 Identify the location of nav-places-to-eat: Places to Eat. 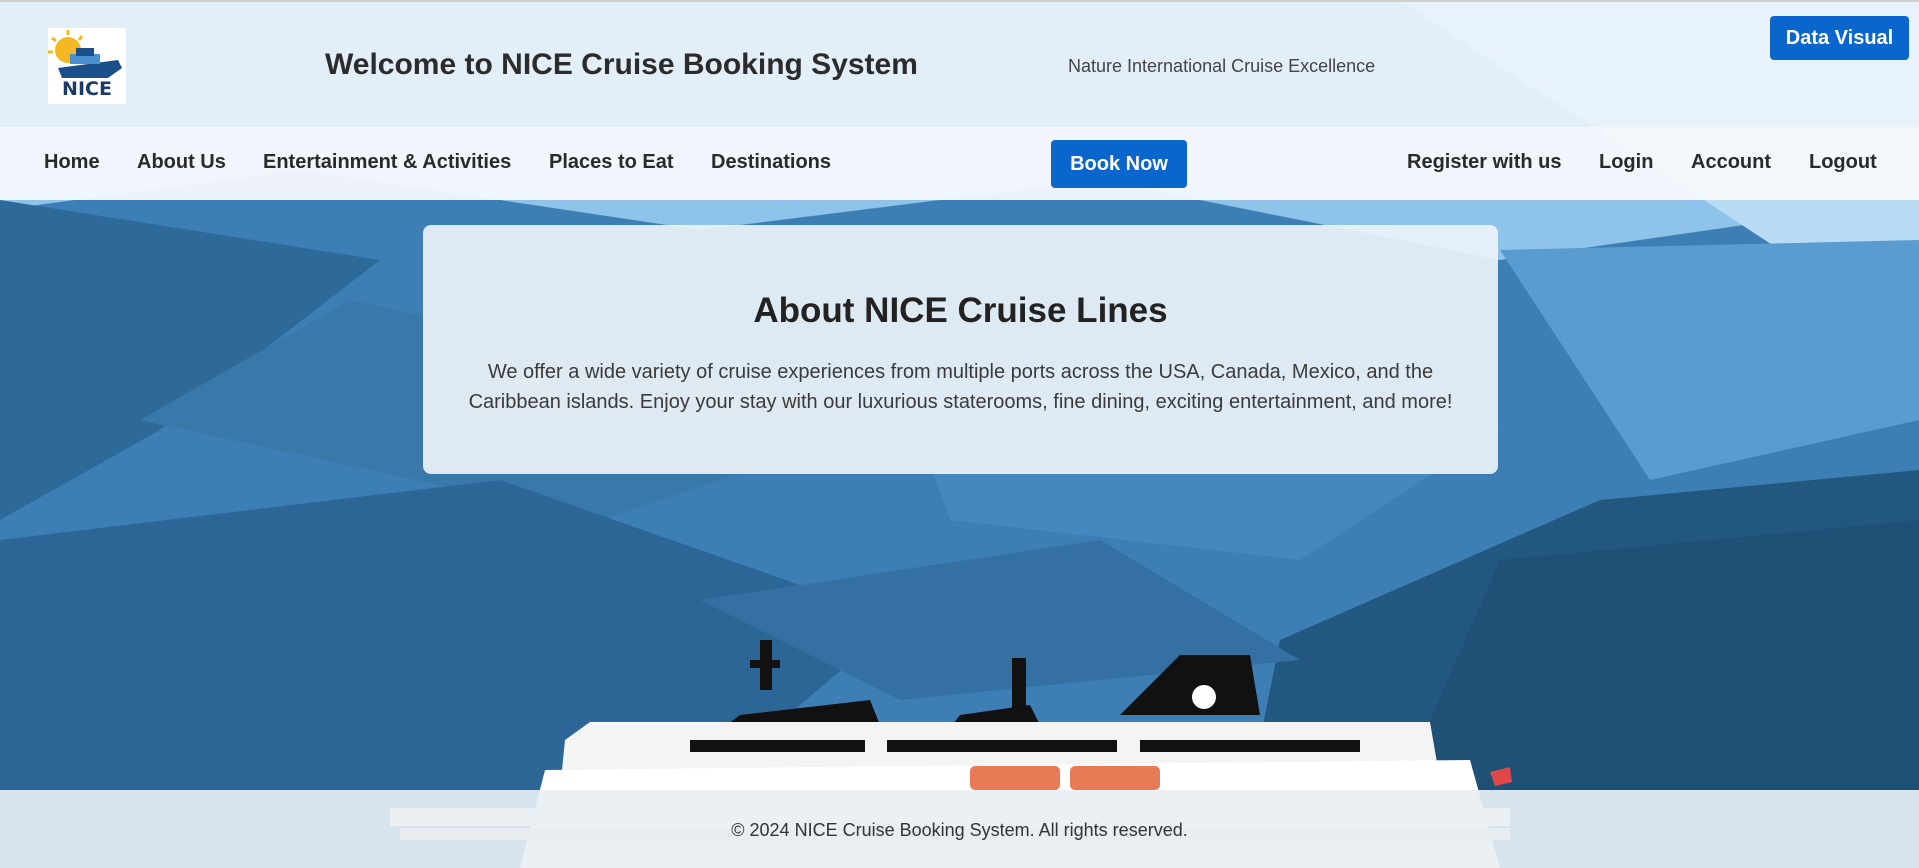
(611, 162).